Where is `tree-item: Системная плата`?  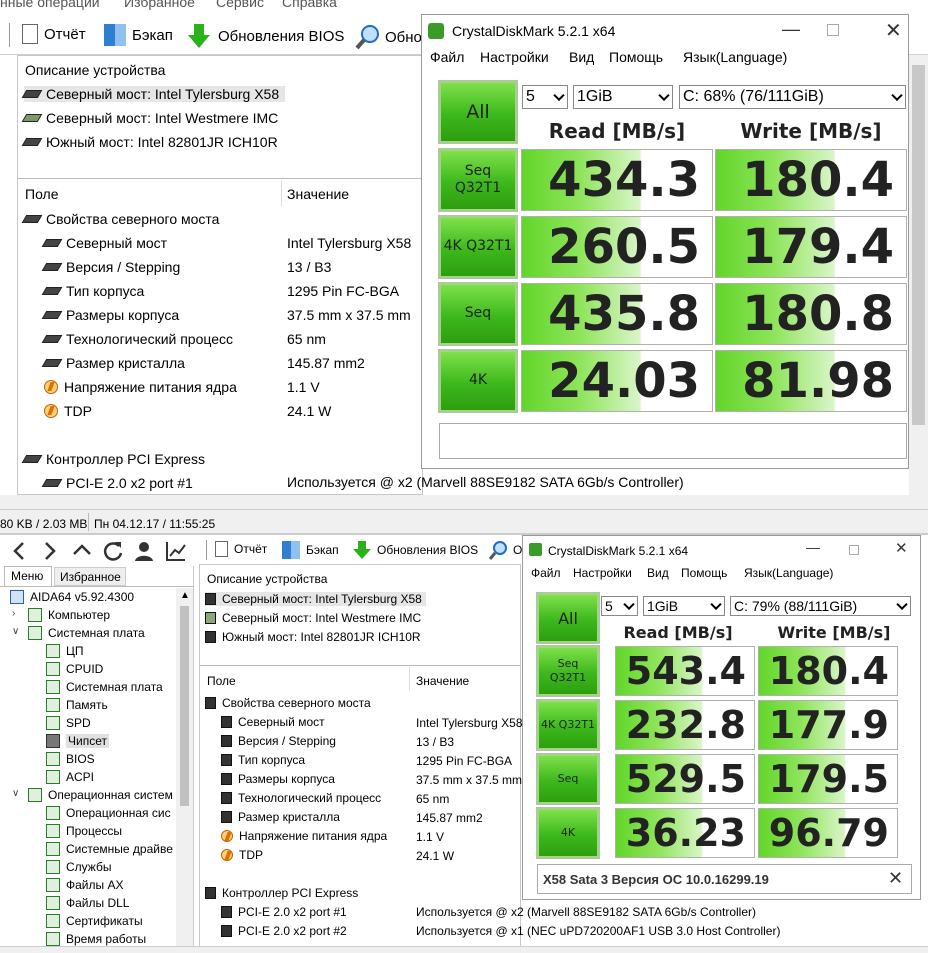 tree-item: Системная плата is located at coordinates (104, 687).